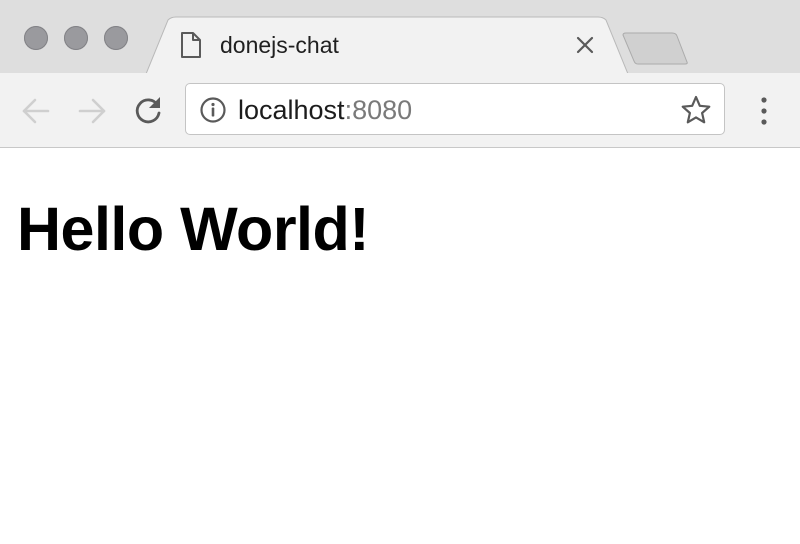  I want to click on address-bar: localhost:8080, so click(455, 109).